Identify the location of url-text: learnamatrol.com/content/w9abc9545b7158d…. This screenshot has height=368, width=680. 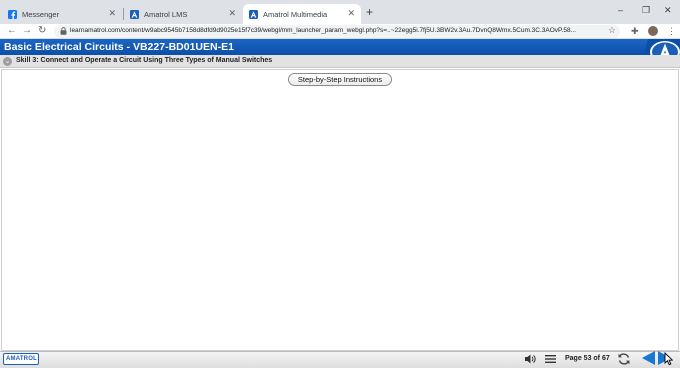
(323, 30).